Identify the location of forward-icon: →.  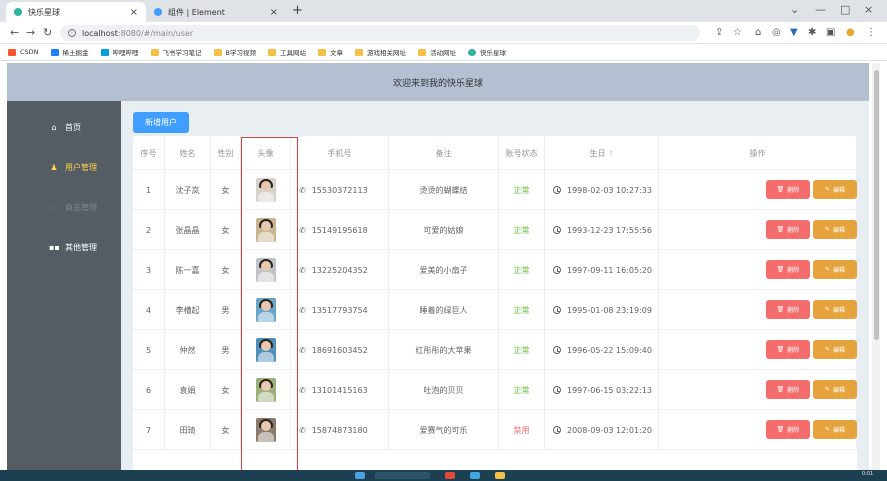
(30, 32).